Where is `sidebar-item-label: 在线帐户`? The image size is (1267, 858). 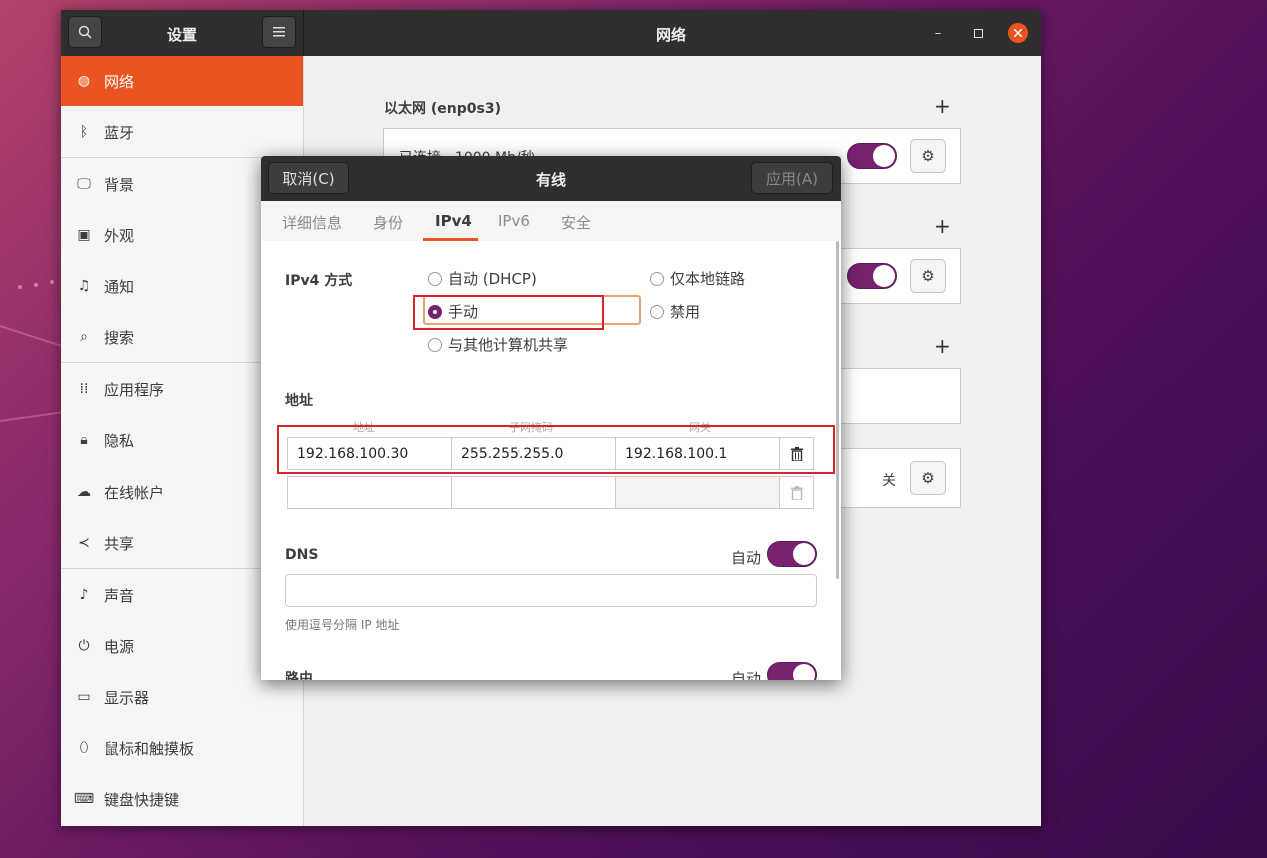
sidebar-item-label: 在线帐户 is located at coordinates (134, 492).